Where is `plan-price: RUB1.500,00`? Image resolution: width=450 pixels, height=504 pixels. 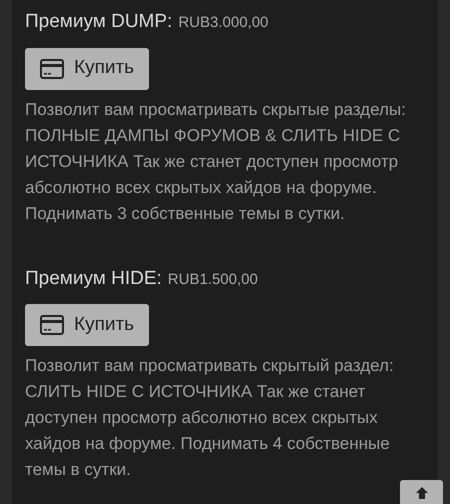
plan-price: RUB1.500,00 is located at coordinates (213, 280).